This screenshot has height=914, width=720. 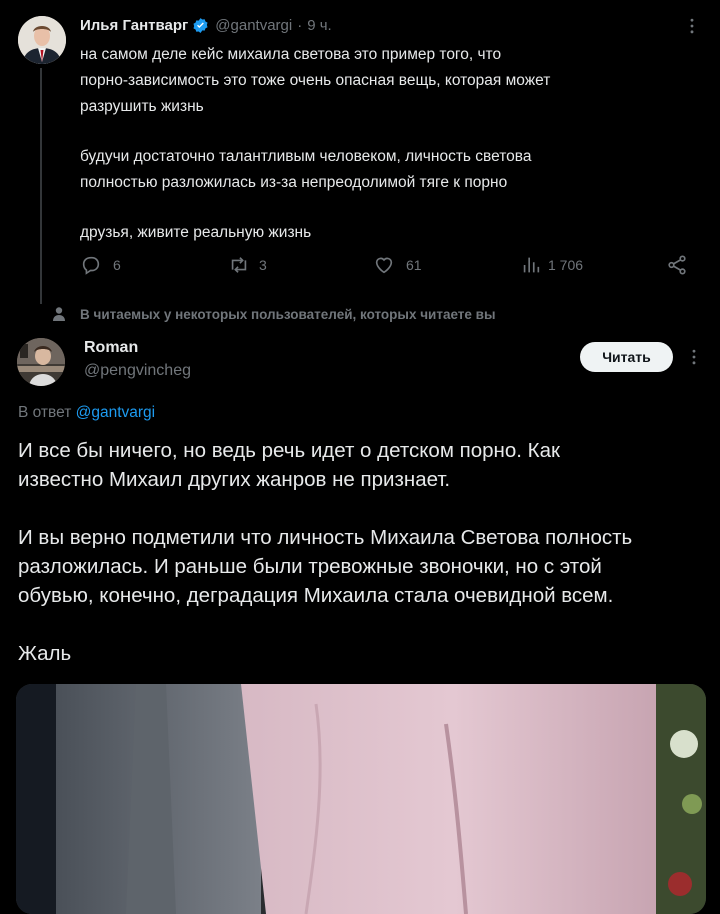 What do you see at coordinates (677, 265) in the screenshot?
I see `share-icon` at bounding box center [677, 265].